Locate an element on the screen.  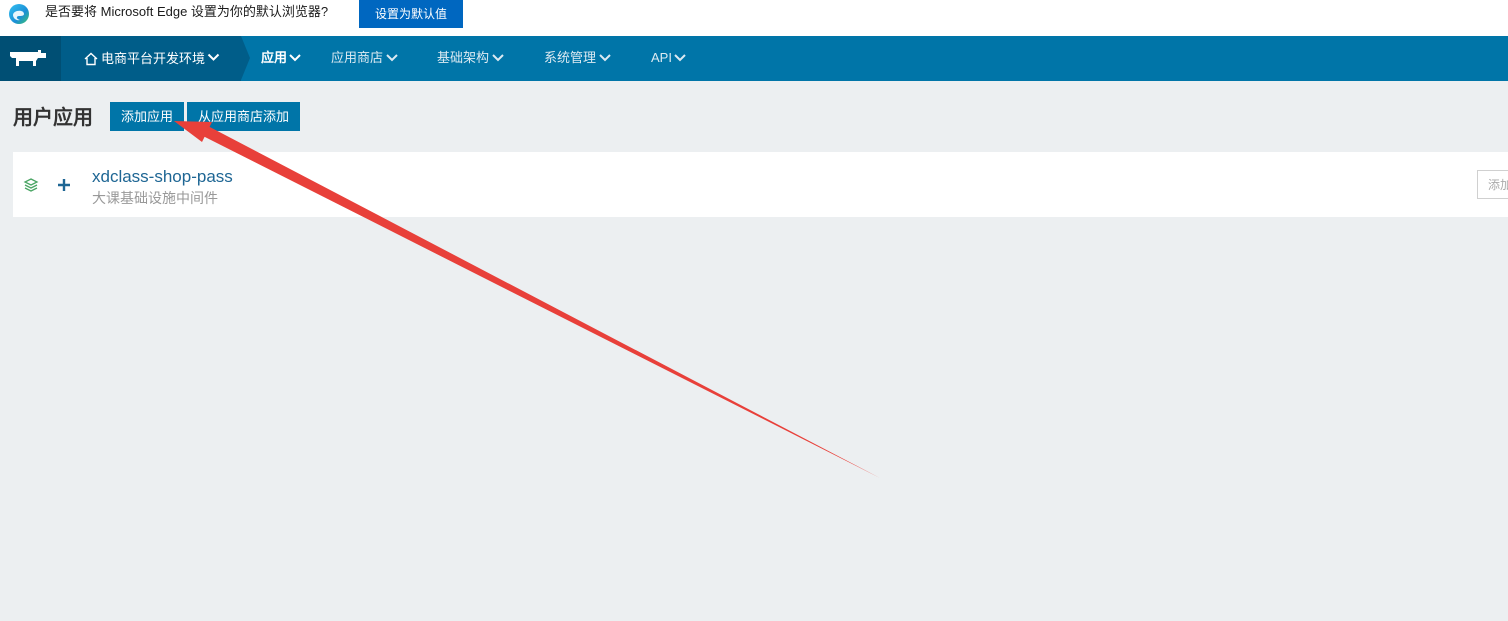
environment-arrow-decoration is located at coordinates (245, 58).